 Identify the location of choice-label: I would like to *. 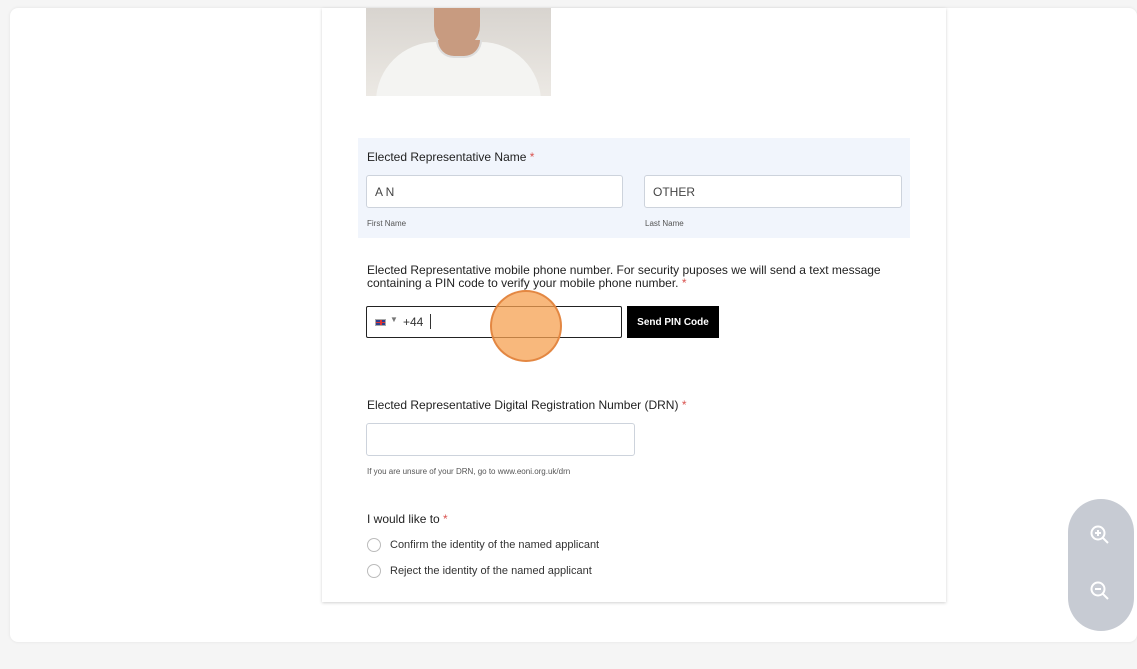
(407, 519).